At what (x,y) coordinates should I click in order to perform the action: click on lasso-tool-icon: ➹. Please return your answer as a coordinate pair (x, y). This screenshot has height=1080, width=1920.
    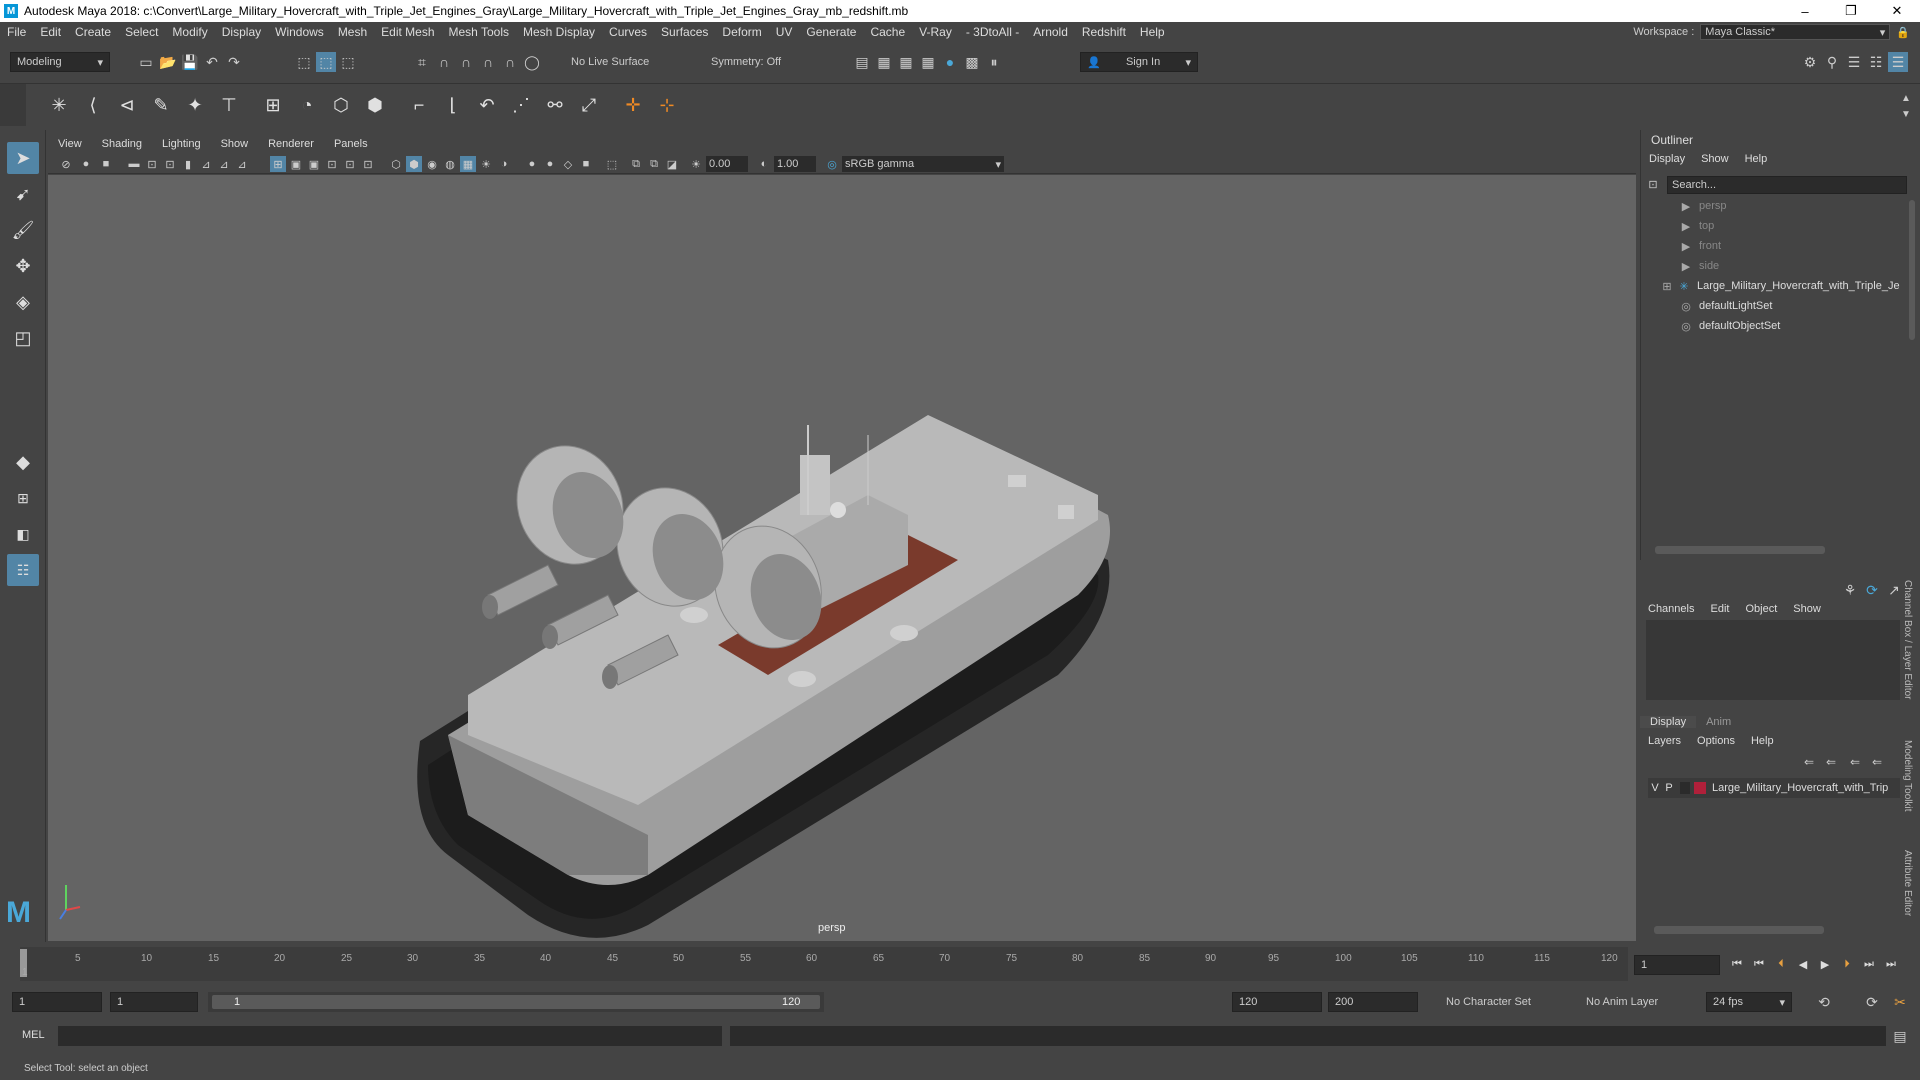
    Looking at the image, I should click on (23, 194).